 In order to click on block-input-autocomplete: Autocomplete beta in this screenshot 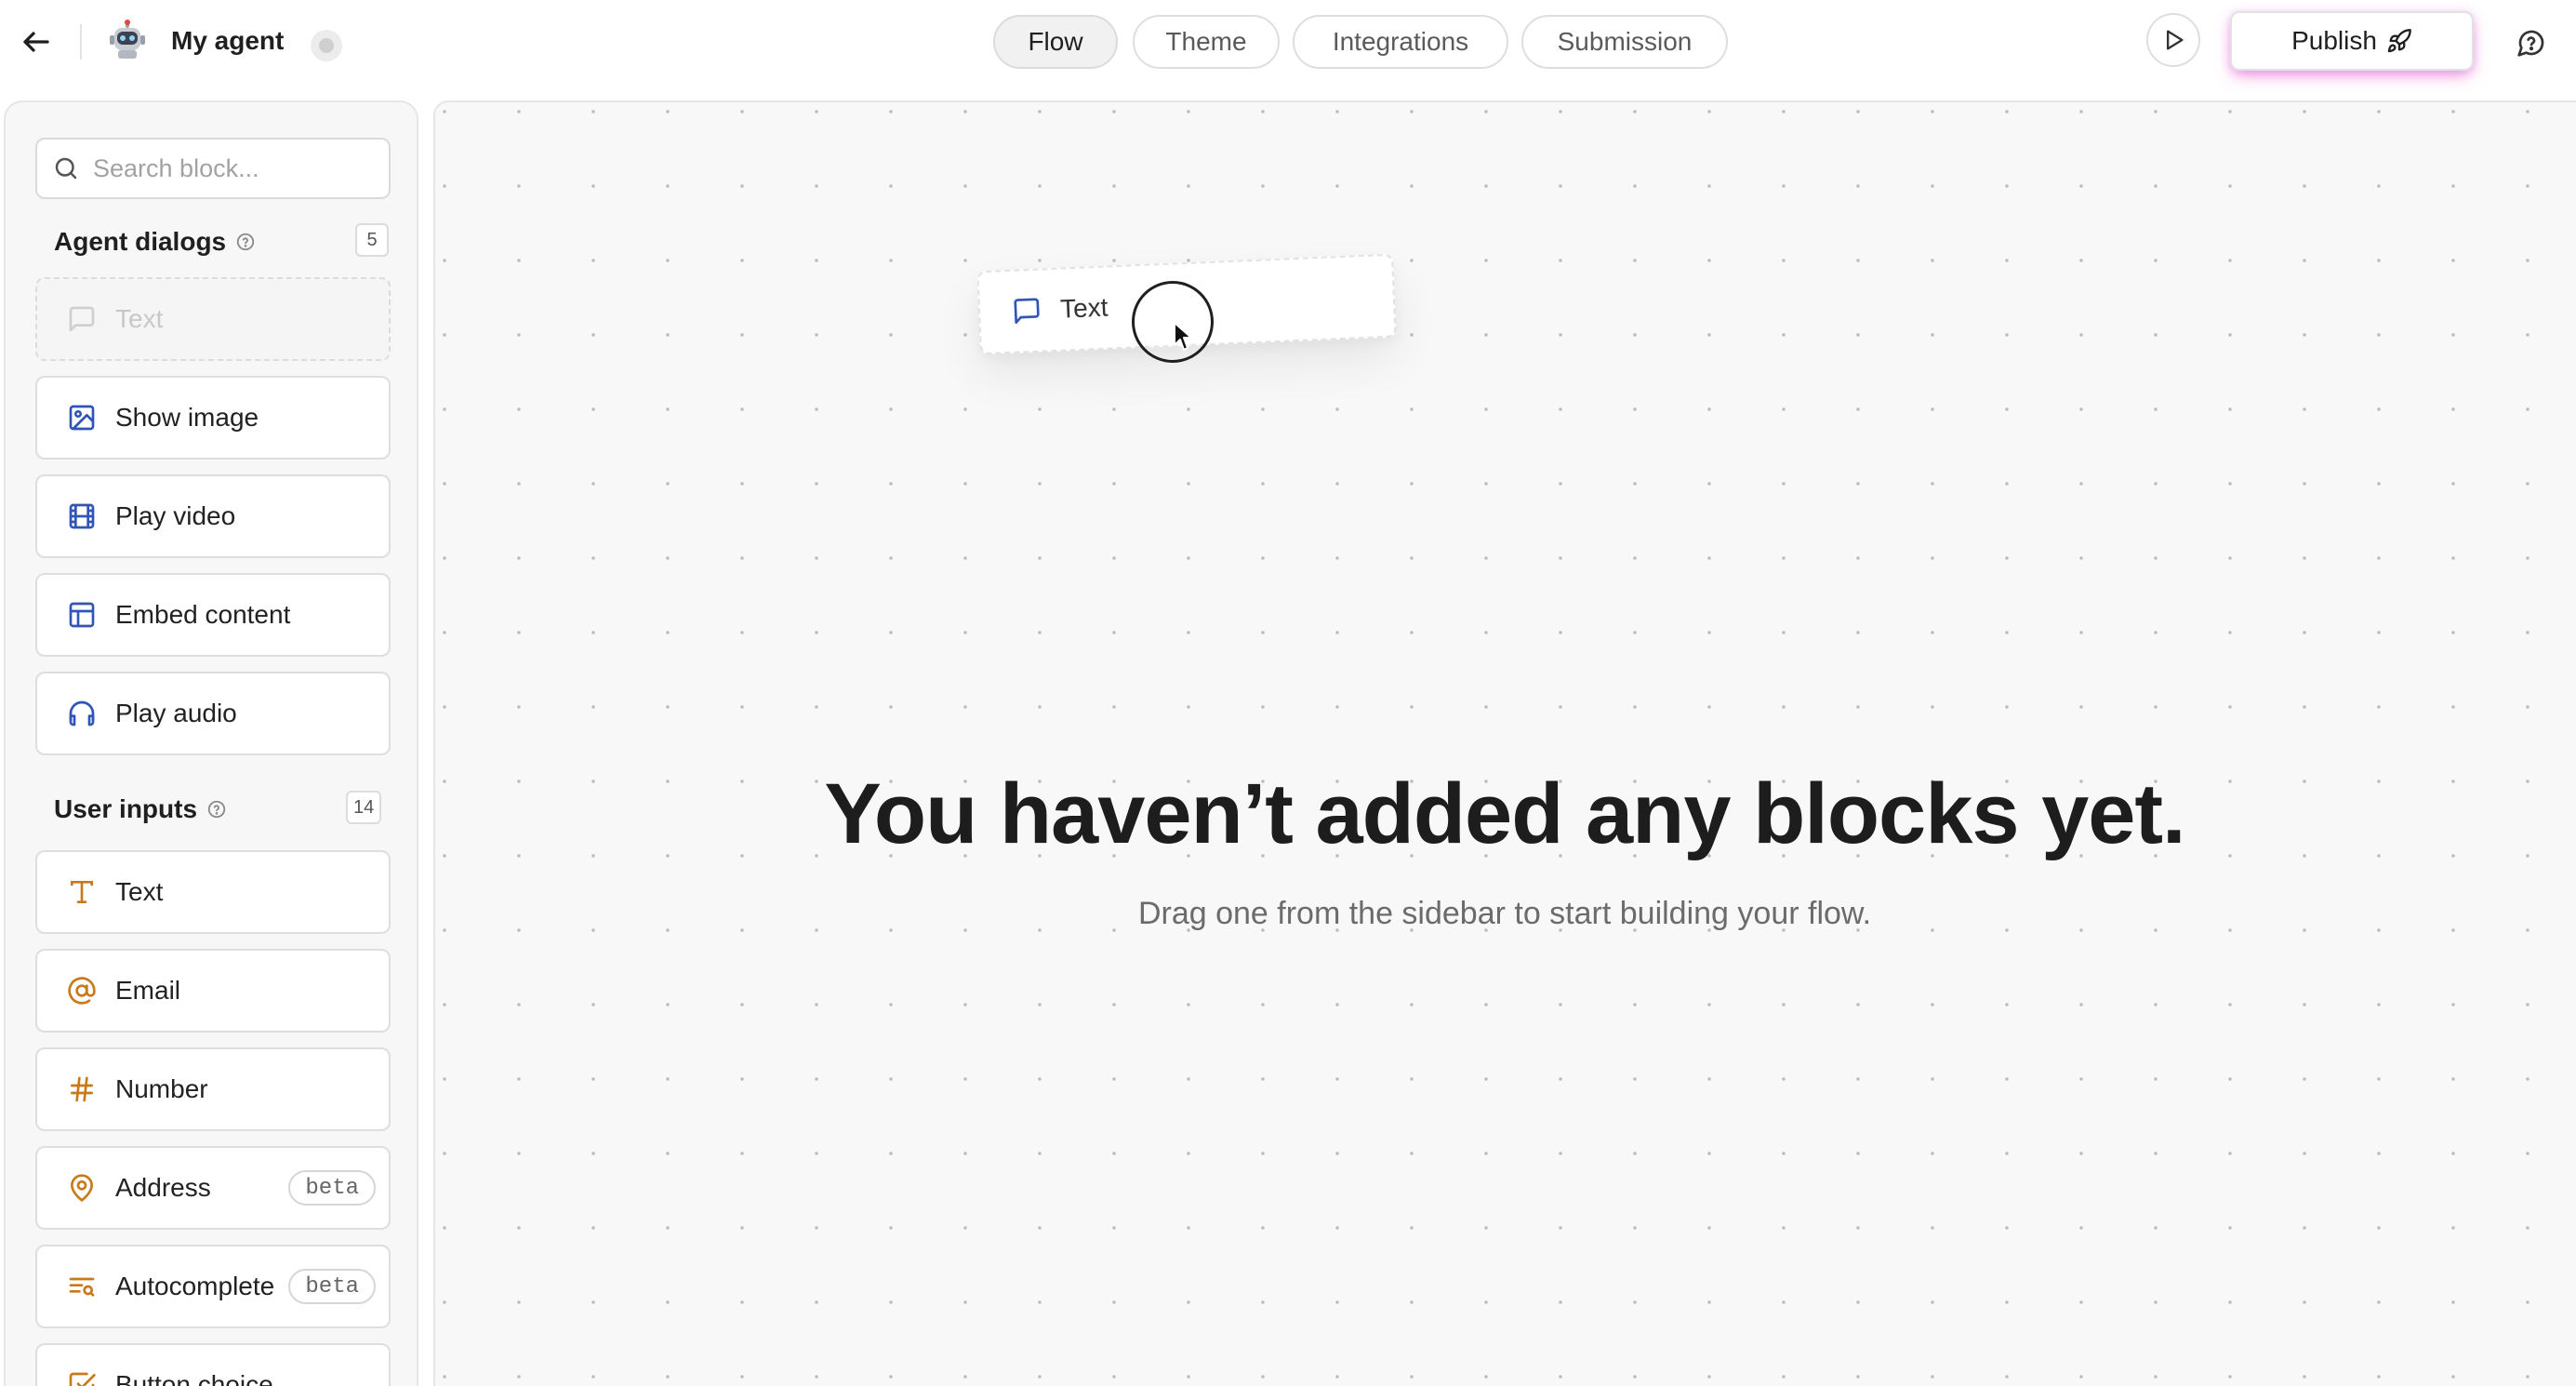, I will do `click(213, 1286)`.